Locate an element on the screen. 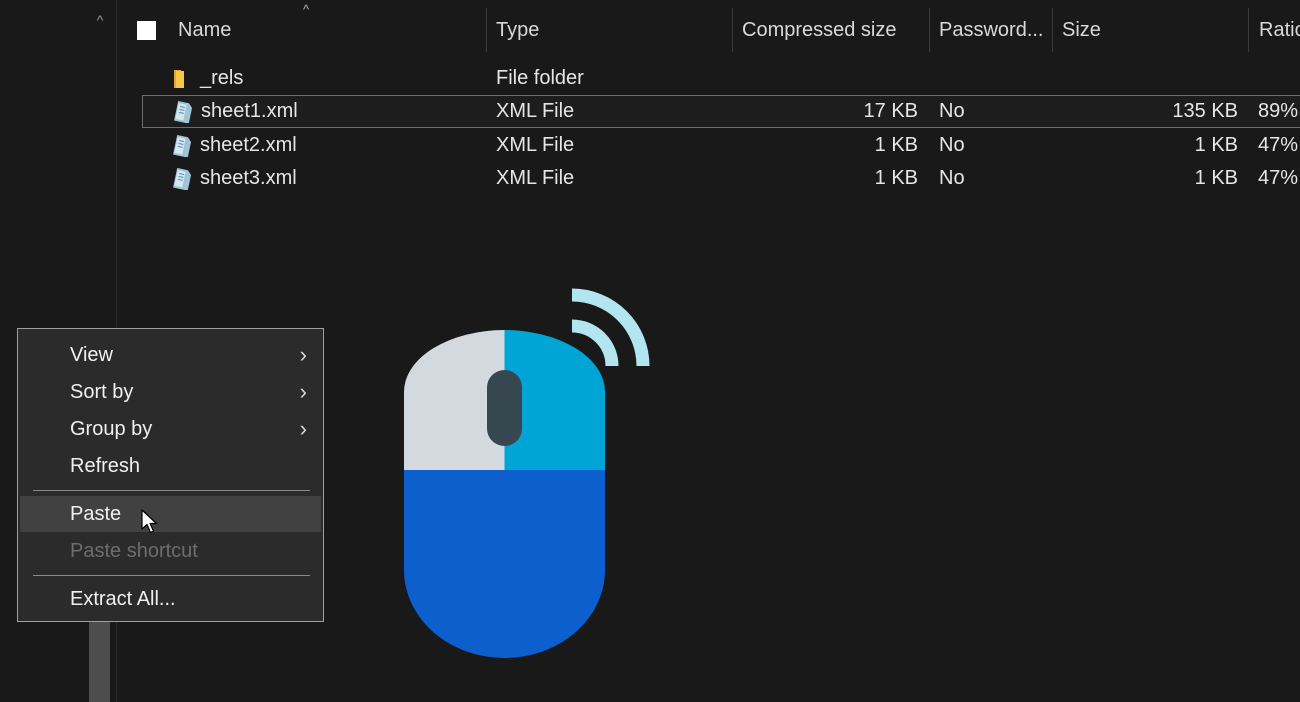  file-row-sheet3: sheet3.xml XML File 1 KB No 1 KB 47% is located at coordinates (721, 178).